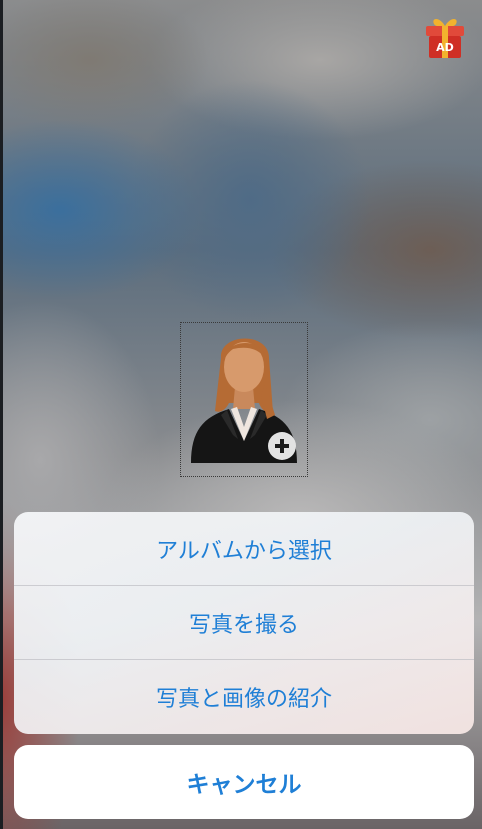 The width and height of the screenshot is (482, 829). Describe the element at coordinates (244, 697) in the screenshot. I see `photo-guide-button: 写真と画像の紹介` at that location.